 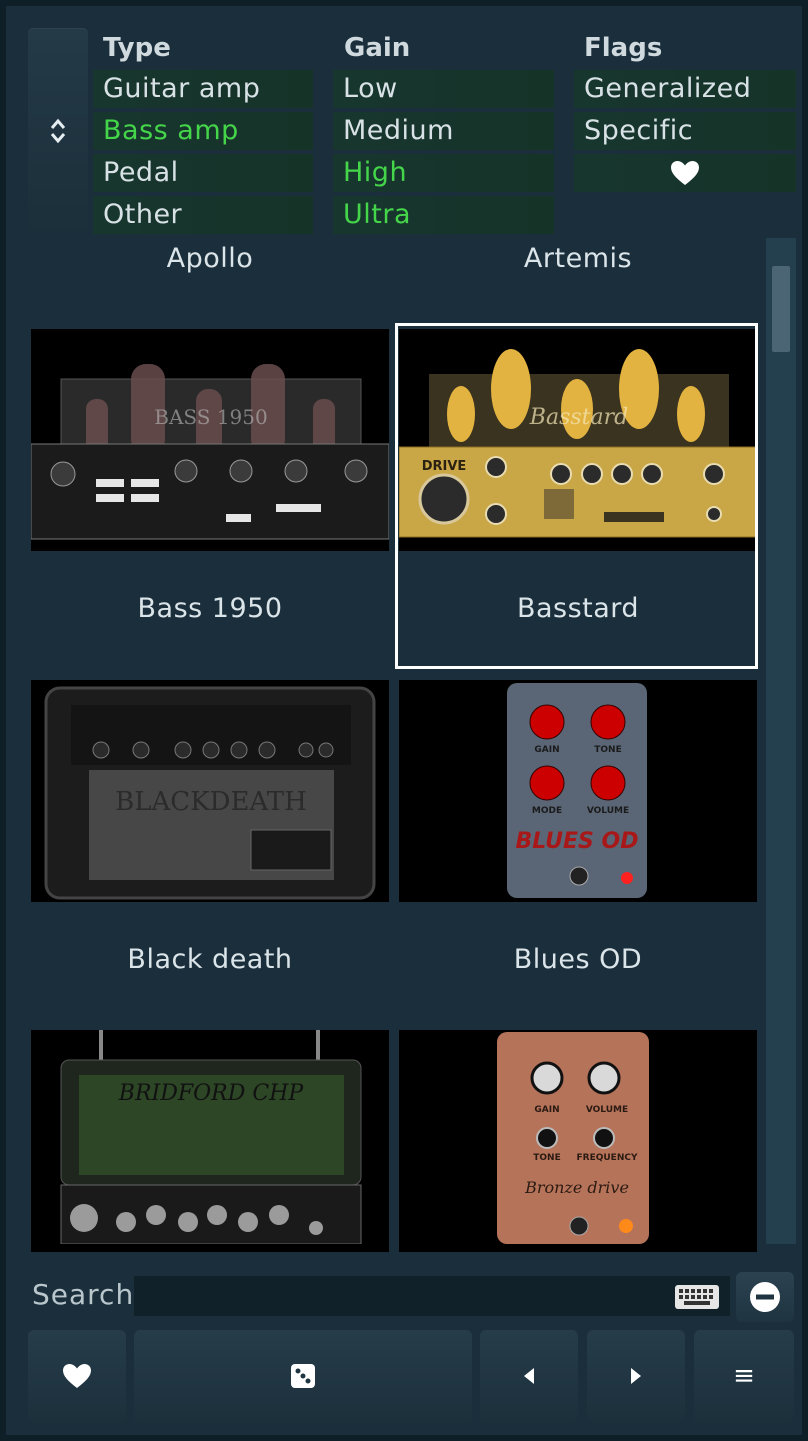 I want to click on arrow-right-icon, so click(x=636, y=1376).